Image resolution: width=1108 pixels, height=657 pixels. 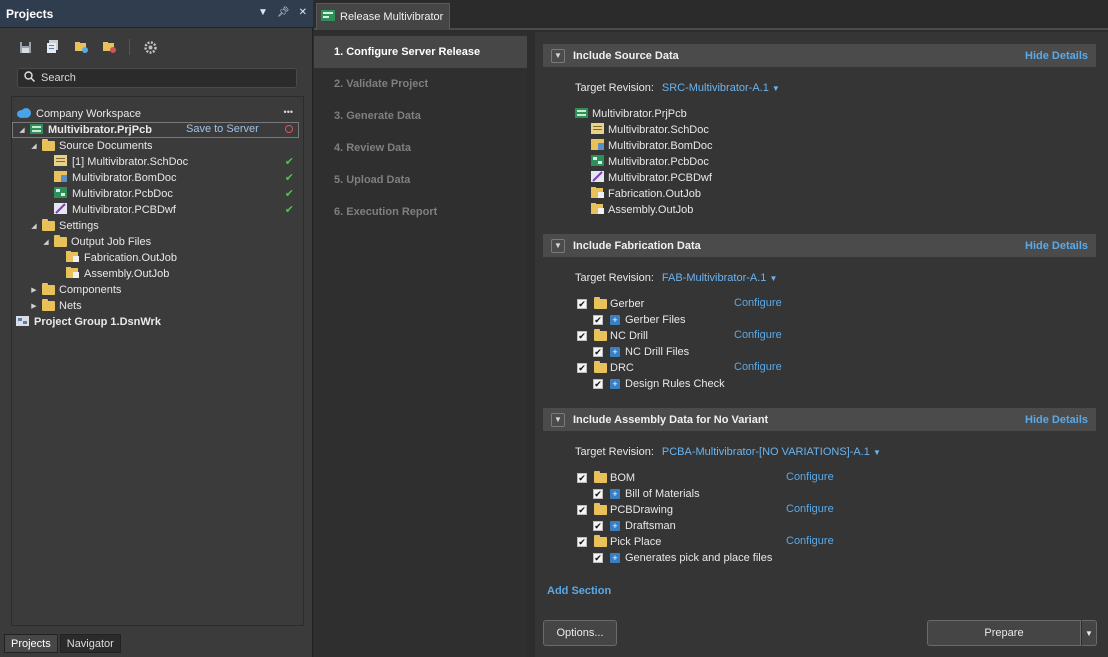 What do you see at coordinates (598, 178) in the screenshot?
I see `draftsman-doc-icon` at bounding box center [598, 178].